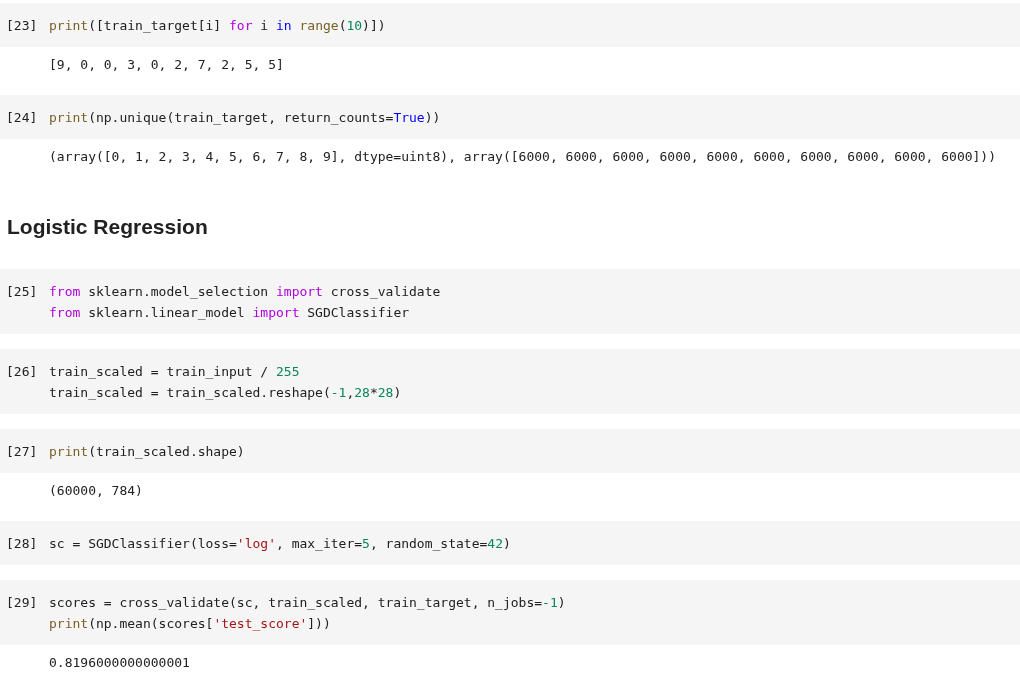  Describe the element at coordinates (245, 118) in the screenshot. I see `code-line: print(np.unique(train_target, return_counts=True))` at that location.